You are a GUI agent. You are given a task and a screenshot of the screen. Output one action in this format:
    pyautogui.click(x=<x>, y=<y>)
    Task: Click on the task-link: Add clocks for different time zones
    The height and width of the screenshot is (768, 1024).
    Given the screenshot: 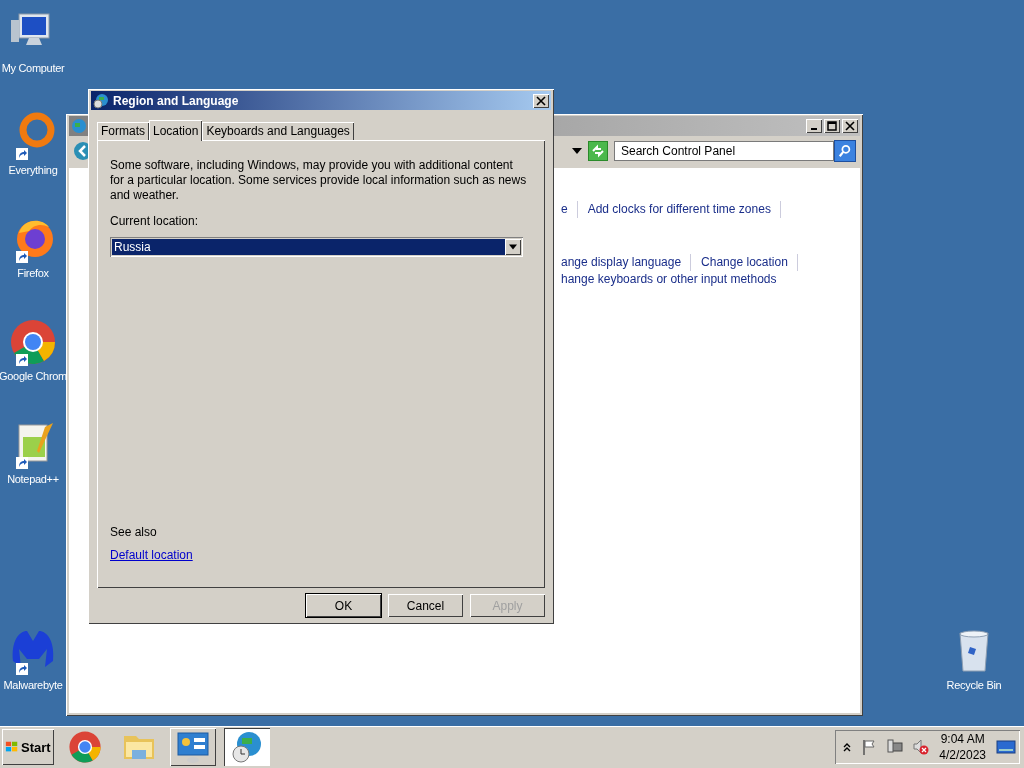 What is the action you would take?
    pyautogui.click(x=679, y=209)
    